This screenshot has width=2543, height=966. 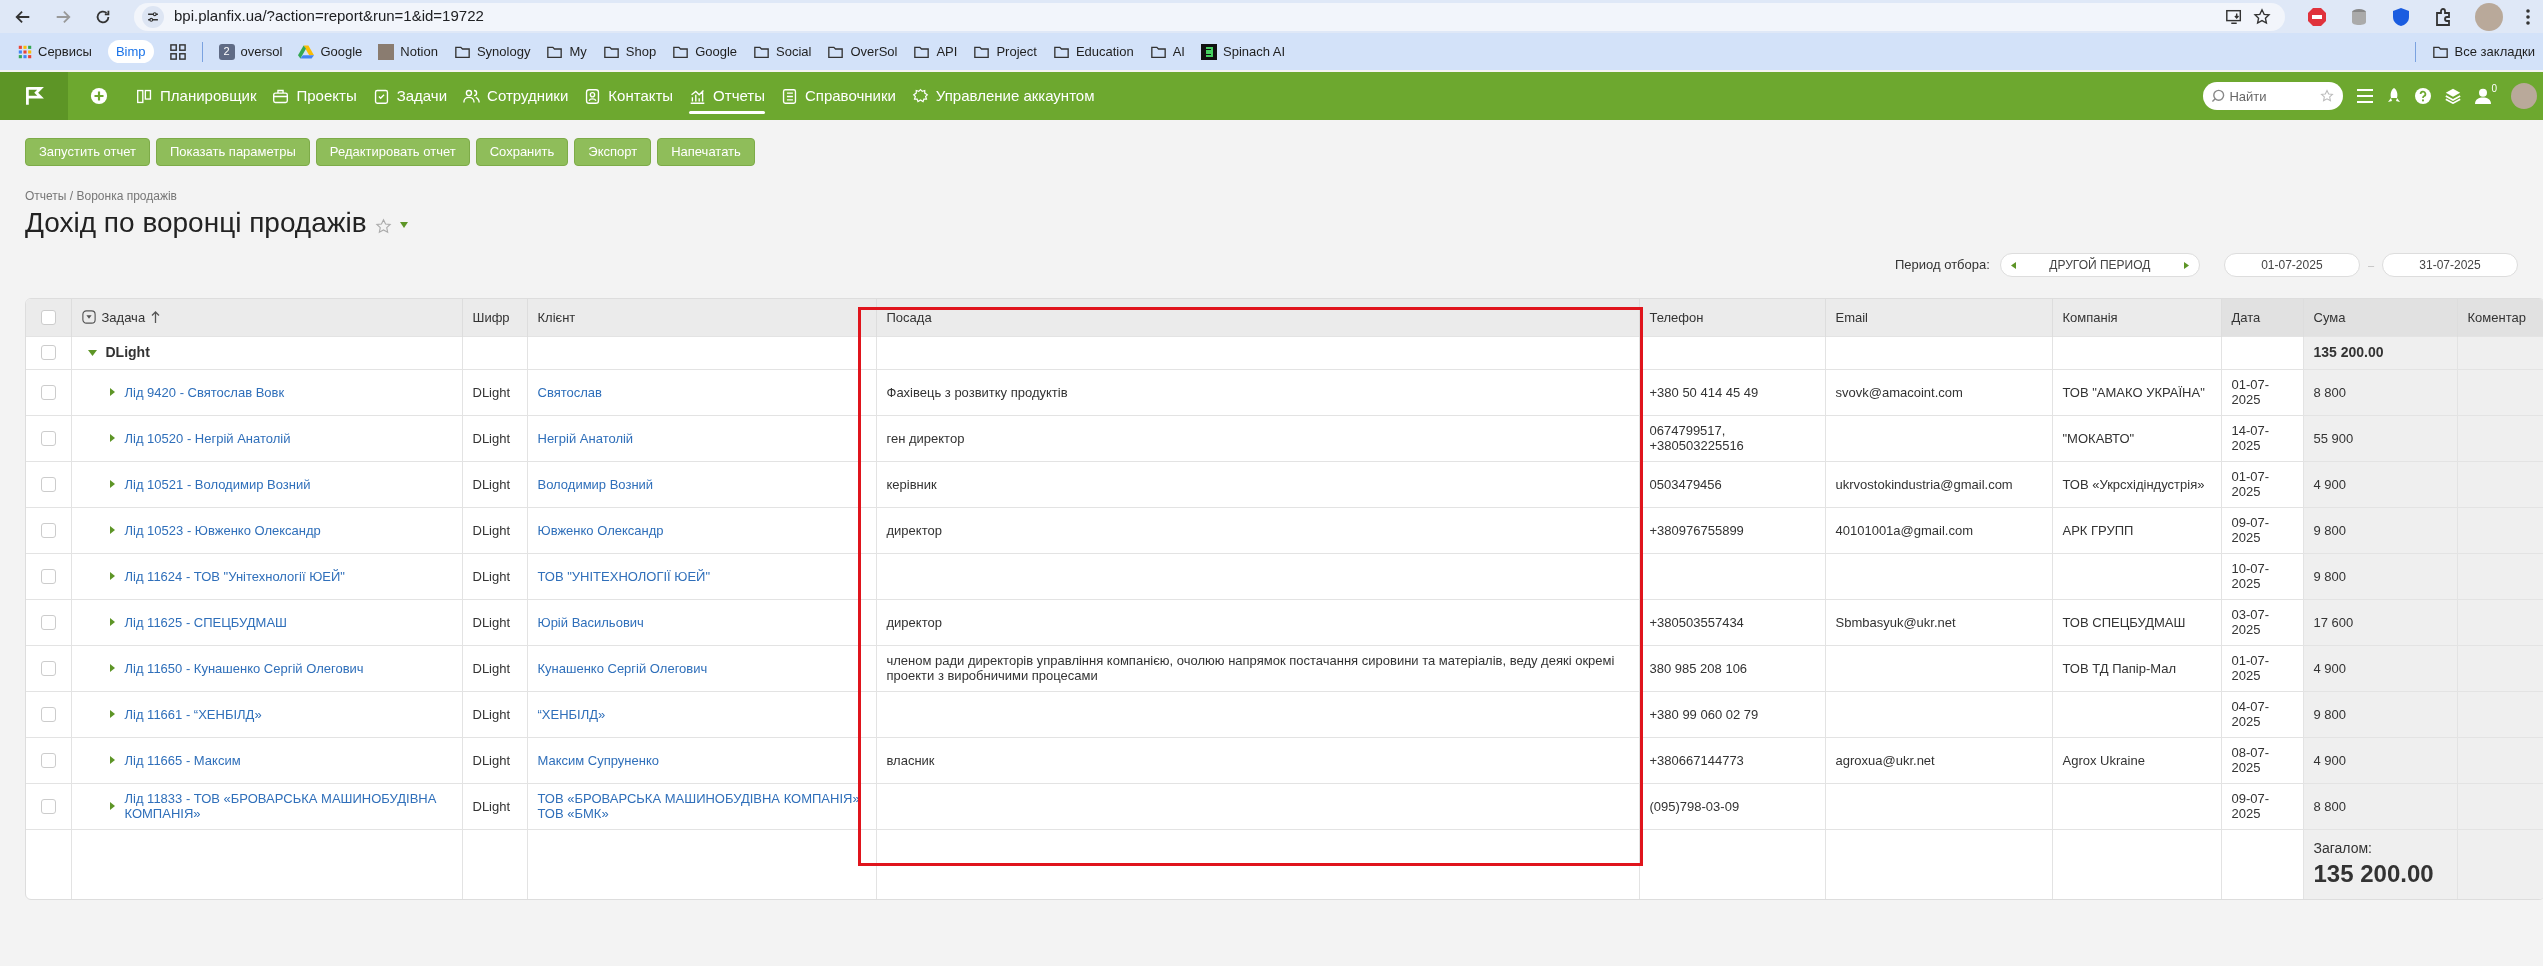 What do you see at coordinates (874, 51) in the screenshot?
I see `bookmark: OverSol` at bounding box center [874, 51].